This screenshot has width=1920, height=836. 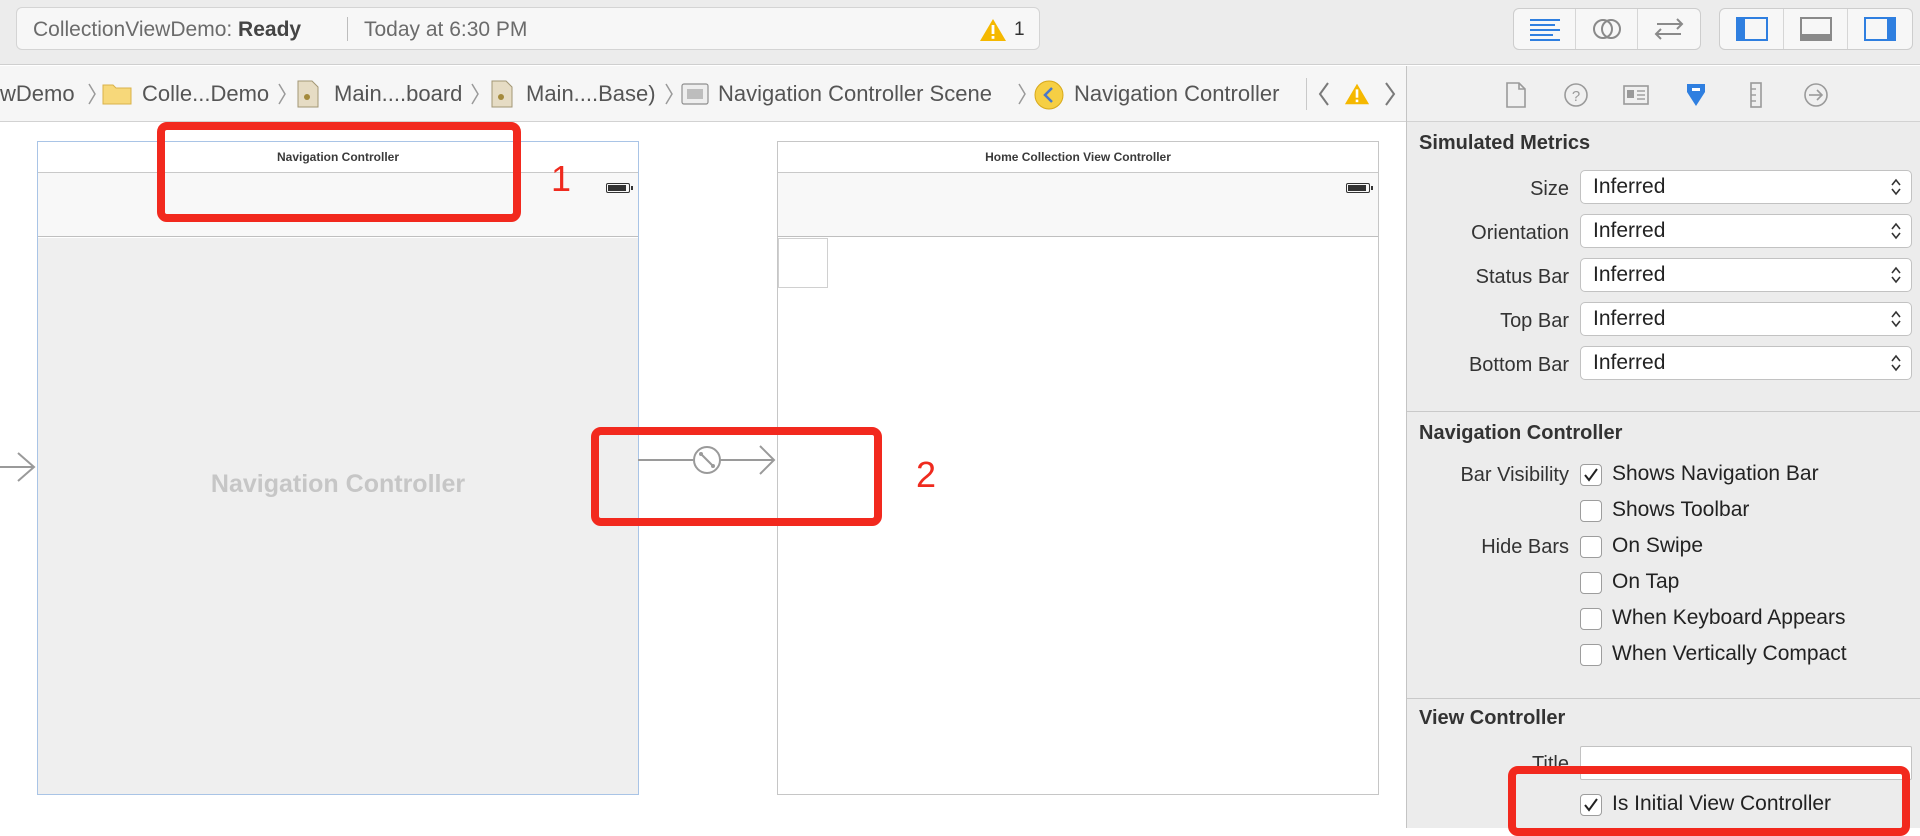 What do you see at coordinates (1646, 581) in the screenshot?
I see `checkbox-label: On Tap` at bounding box center [1646, 581].